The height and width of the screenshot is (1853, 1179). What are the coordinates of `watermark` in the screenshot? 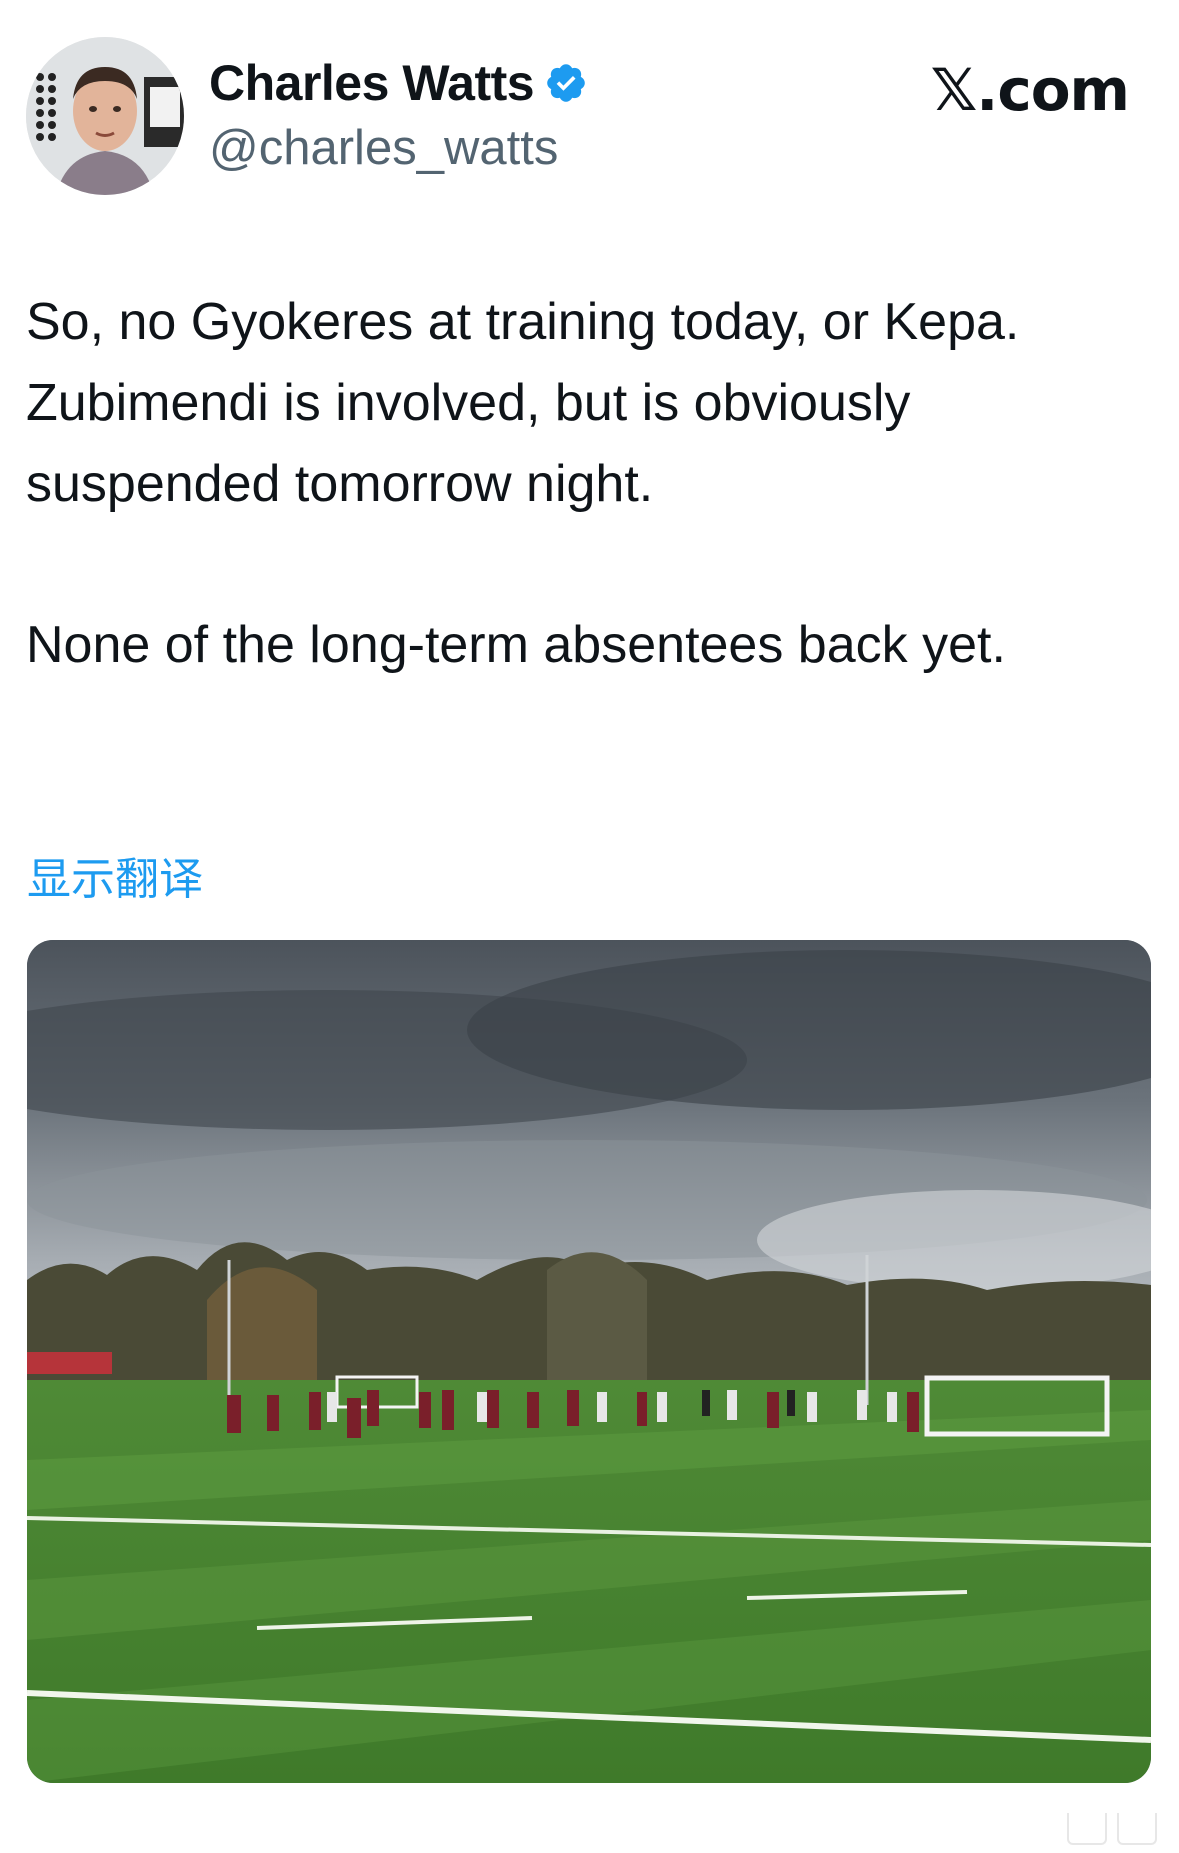 It's located at (1112, 1829).